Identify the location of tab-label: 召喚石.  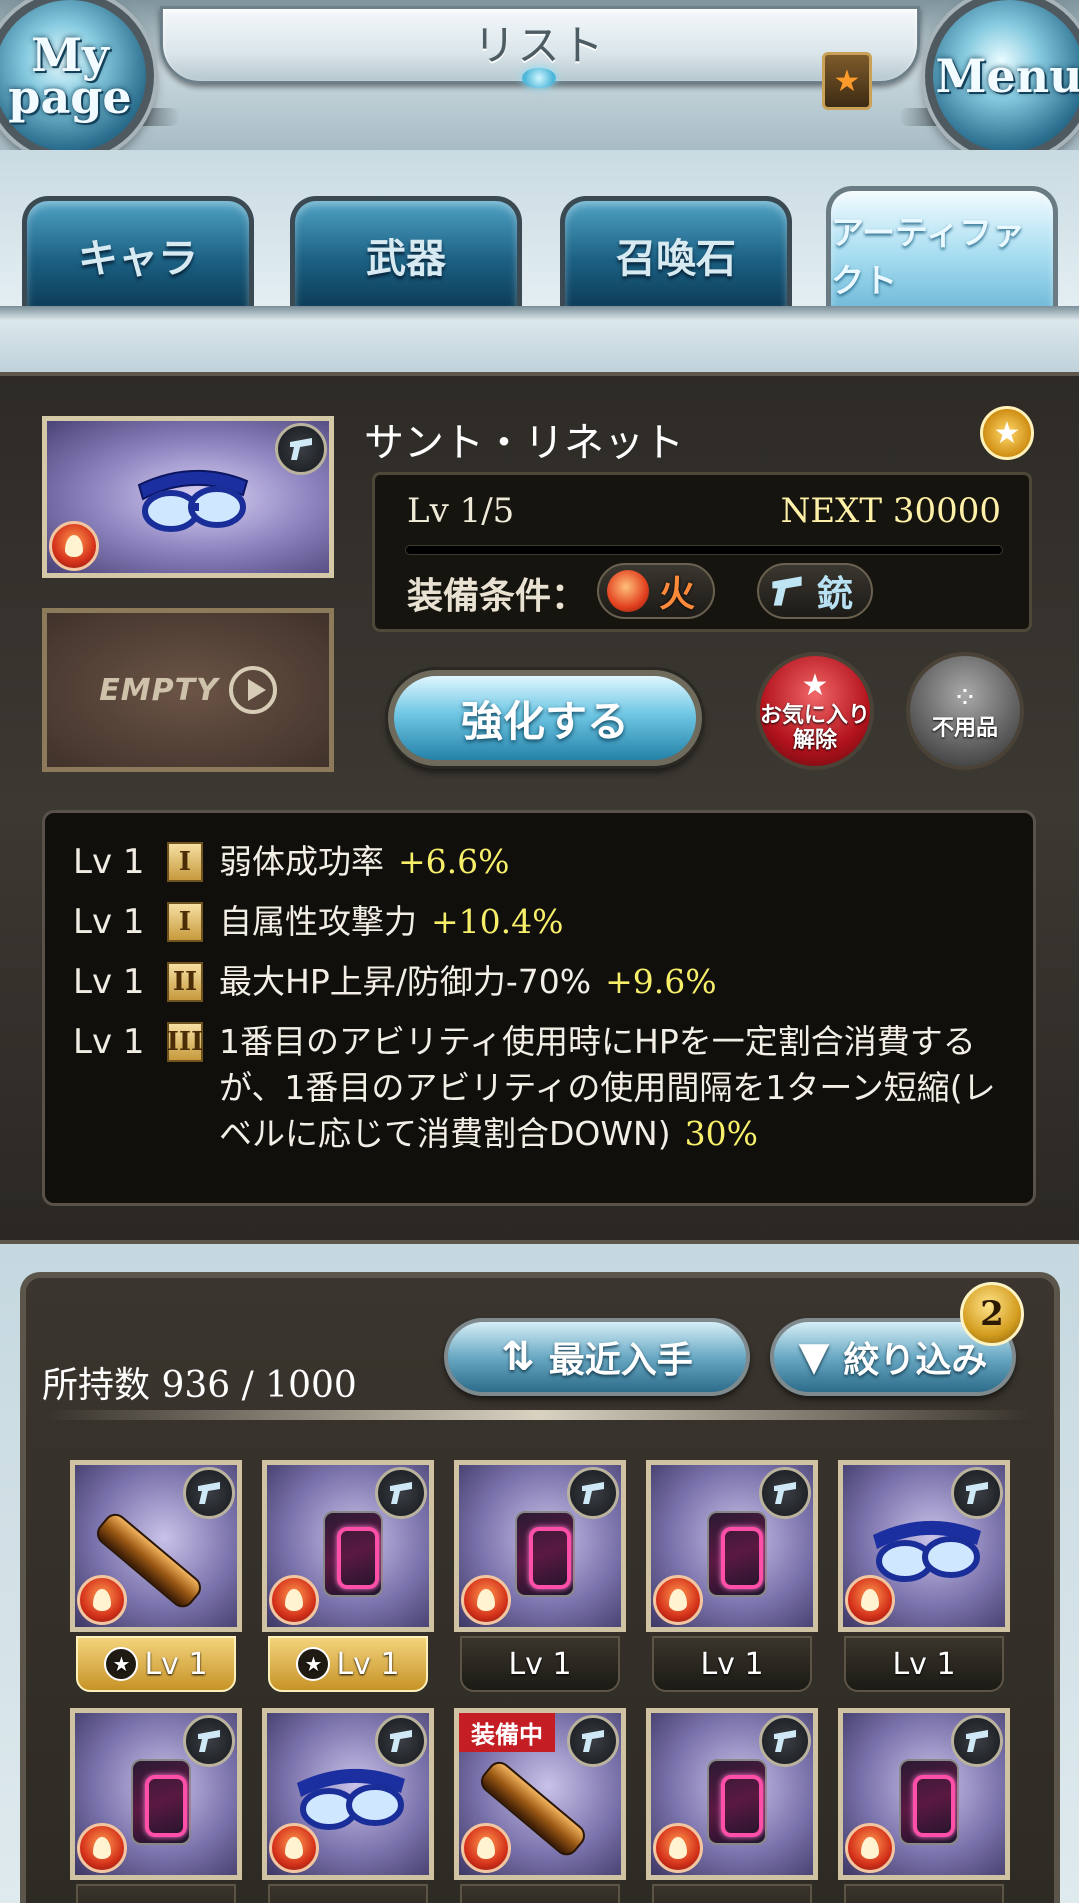
(676, 258).